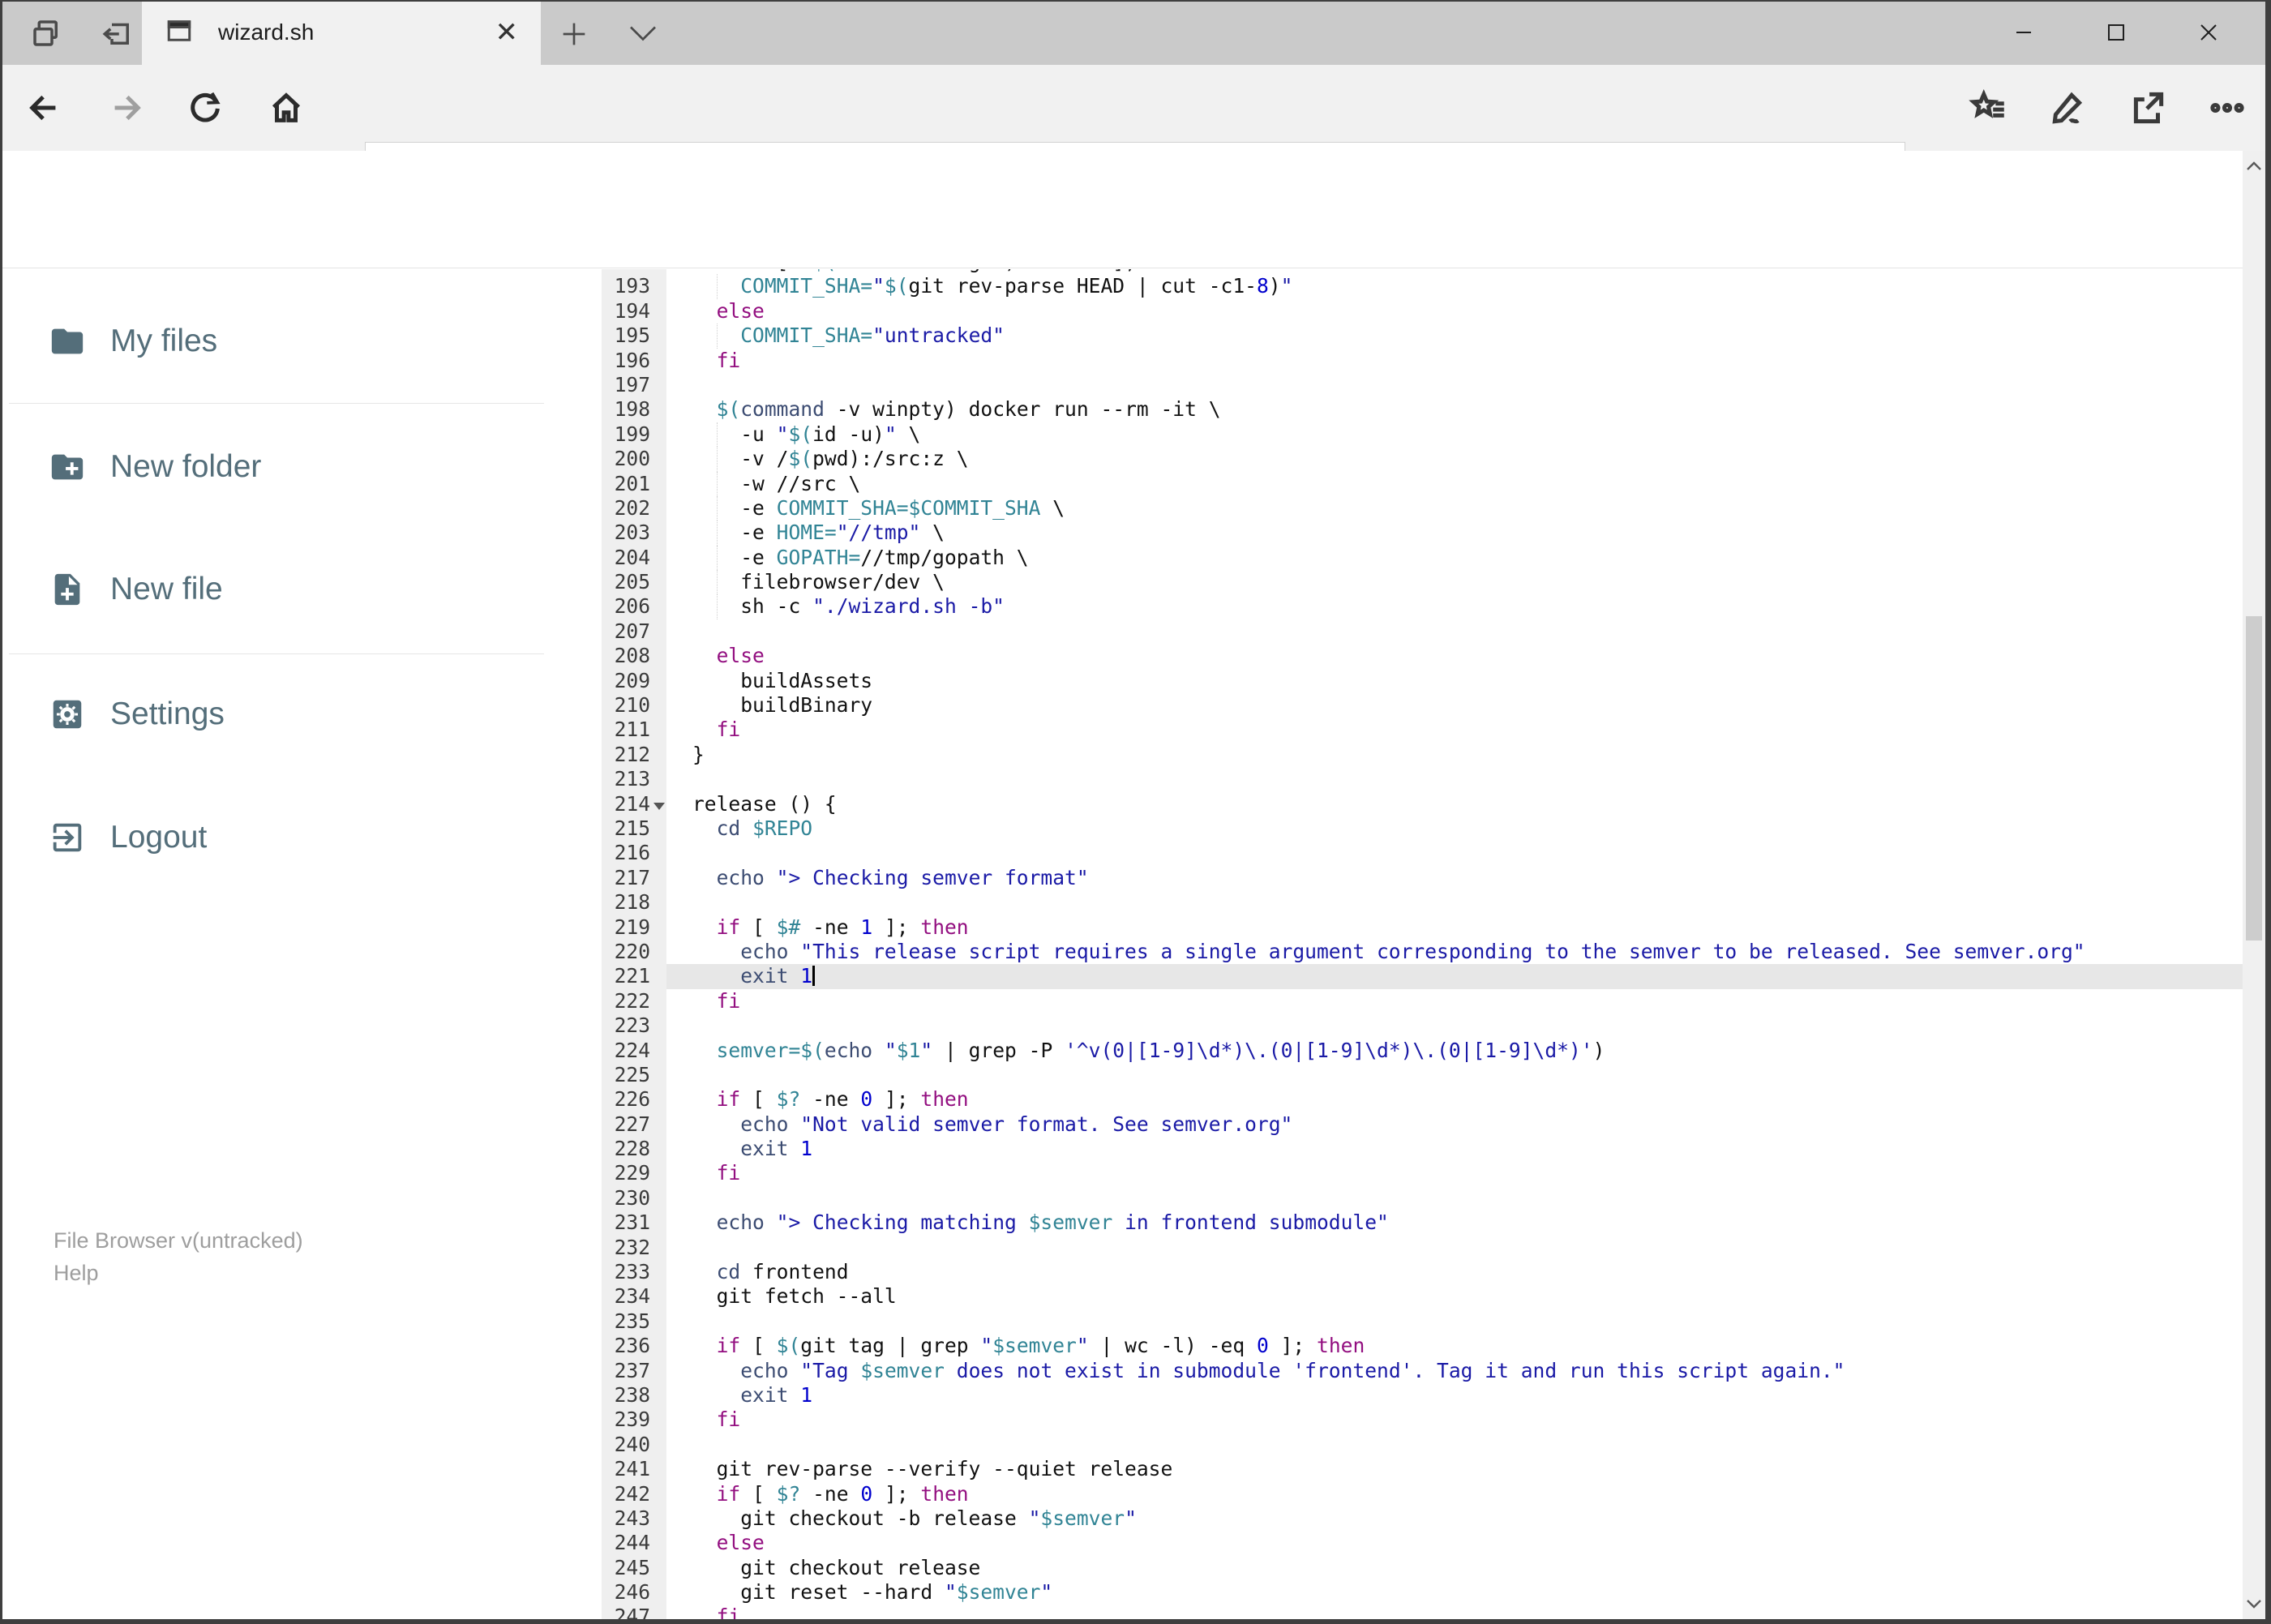 The height and width of the screenshot is (1624, 2271). What do you see at coordinates (205, 108) in the screenshot?
I see `refresh-icon` at bounding box center [205, 108].